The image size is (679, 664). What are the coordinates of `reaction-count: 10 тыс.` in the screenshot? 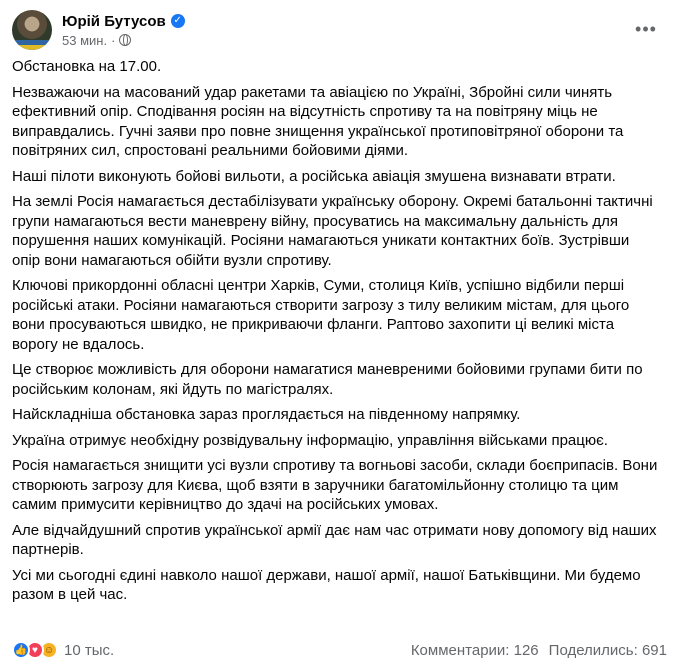 It's located at (89, 650).